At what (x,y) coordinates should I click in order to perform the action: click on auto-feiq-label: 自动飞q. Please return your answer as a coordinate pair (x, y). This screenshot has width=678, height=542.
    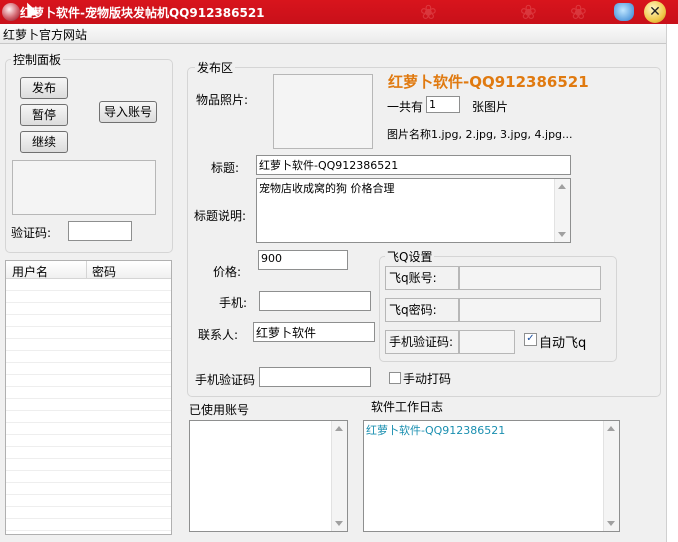
    Looking at the image, I should click on (562, 341).